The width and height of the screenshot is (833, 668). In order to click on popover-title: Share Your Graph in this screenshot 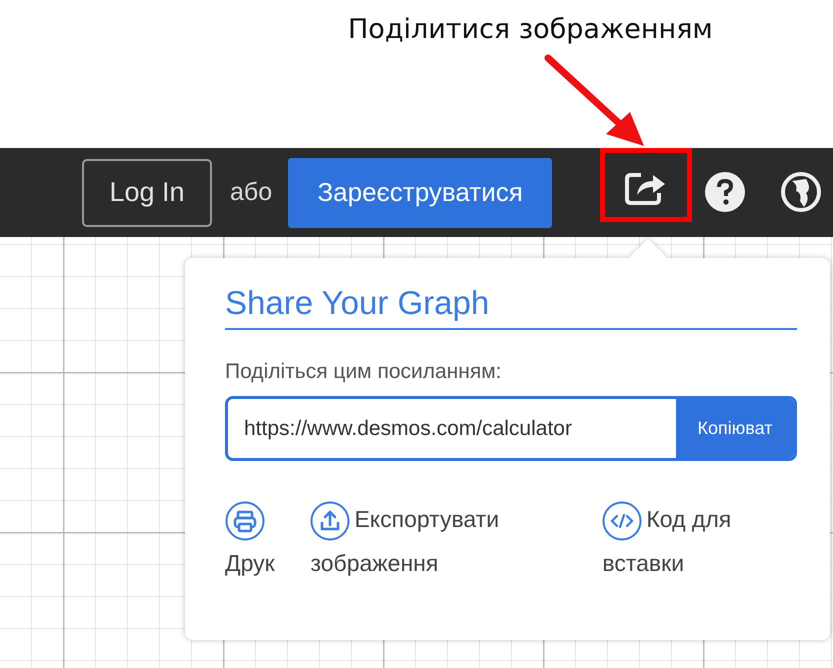, I will do `click(511, 307)`.